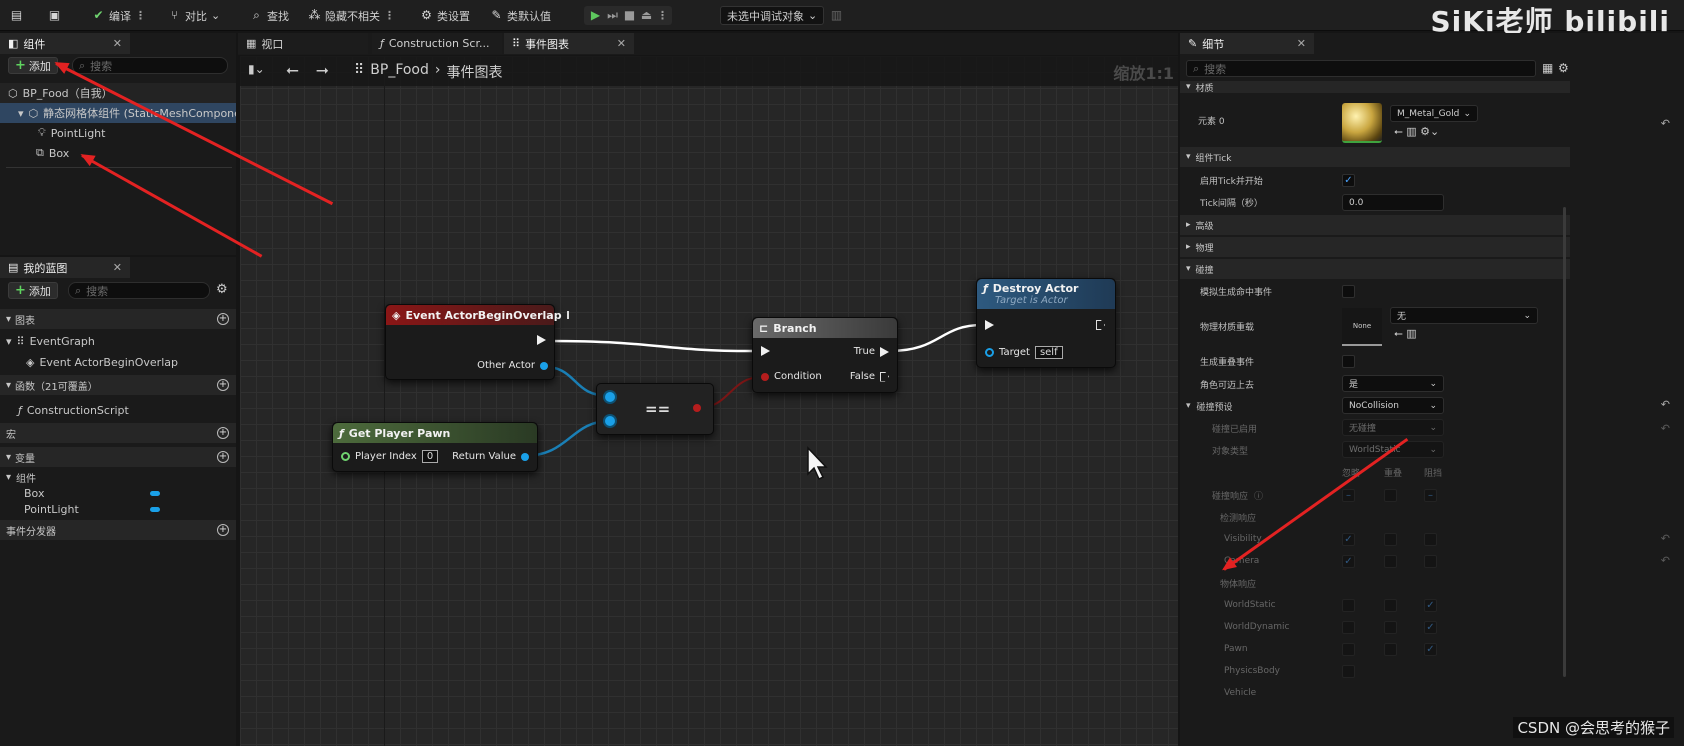 The width and height of the screenshot is (1684, 746). What do you see at coordinates (1375, 157) in the screenshot?
I see `section-component-tick: ▾ 组件Tick` at bounding box center [1375, 157].